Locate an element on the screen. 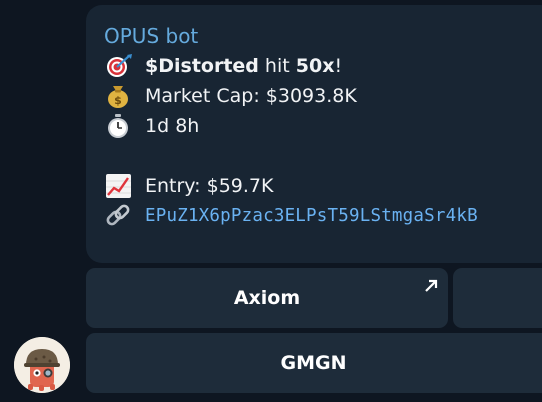  money-bag-icon: $ is located at coordinates (119, 96).